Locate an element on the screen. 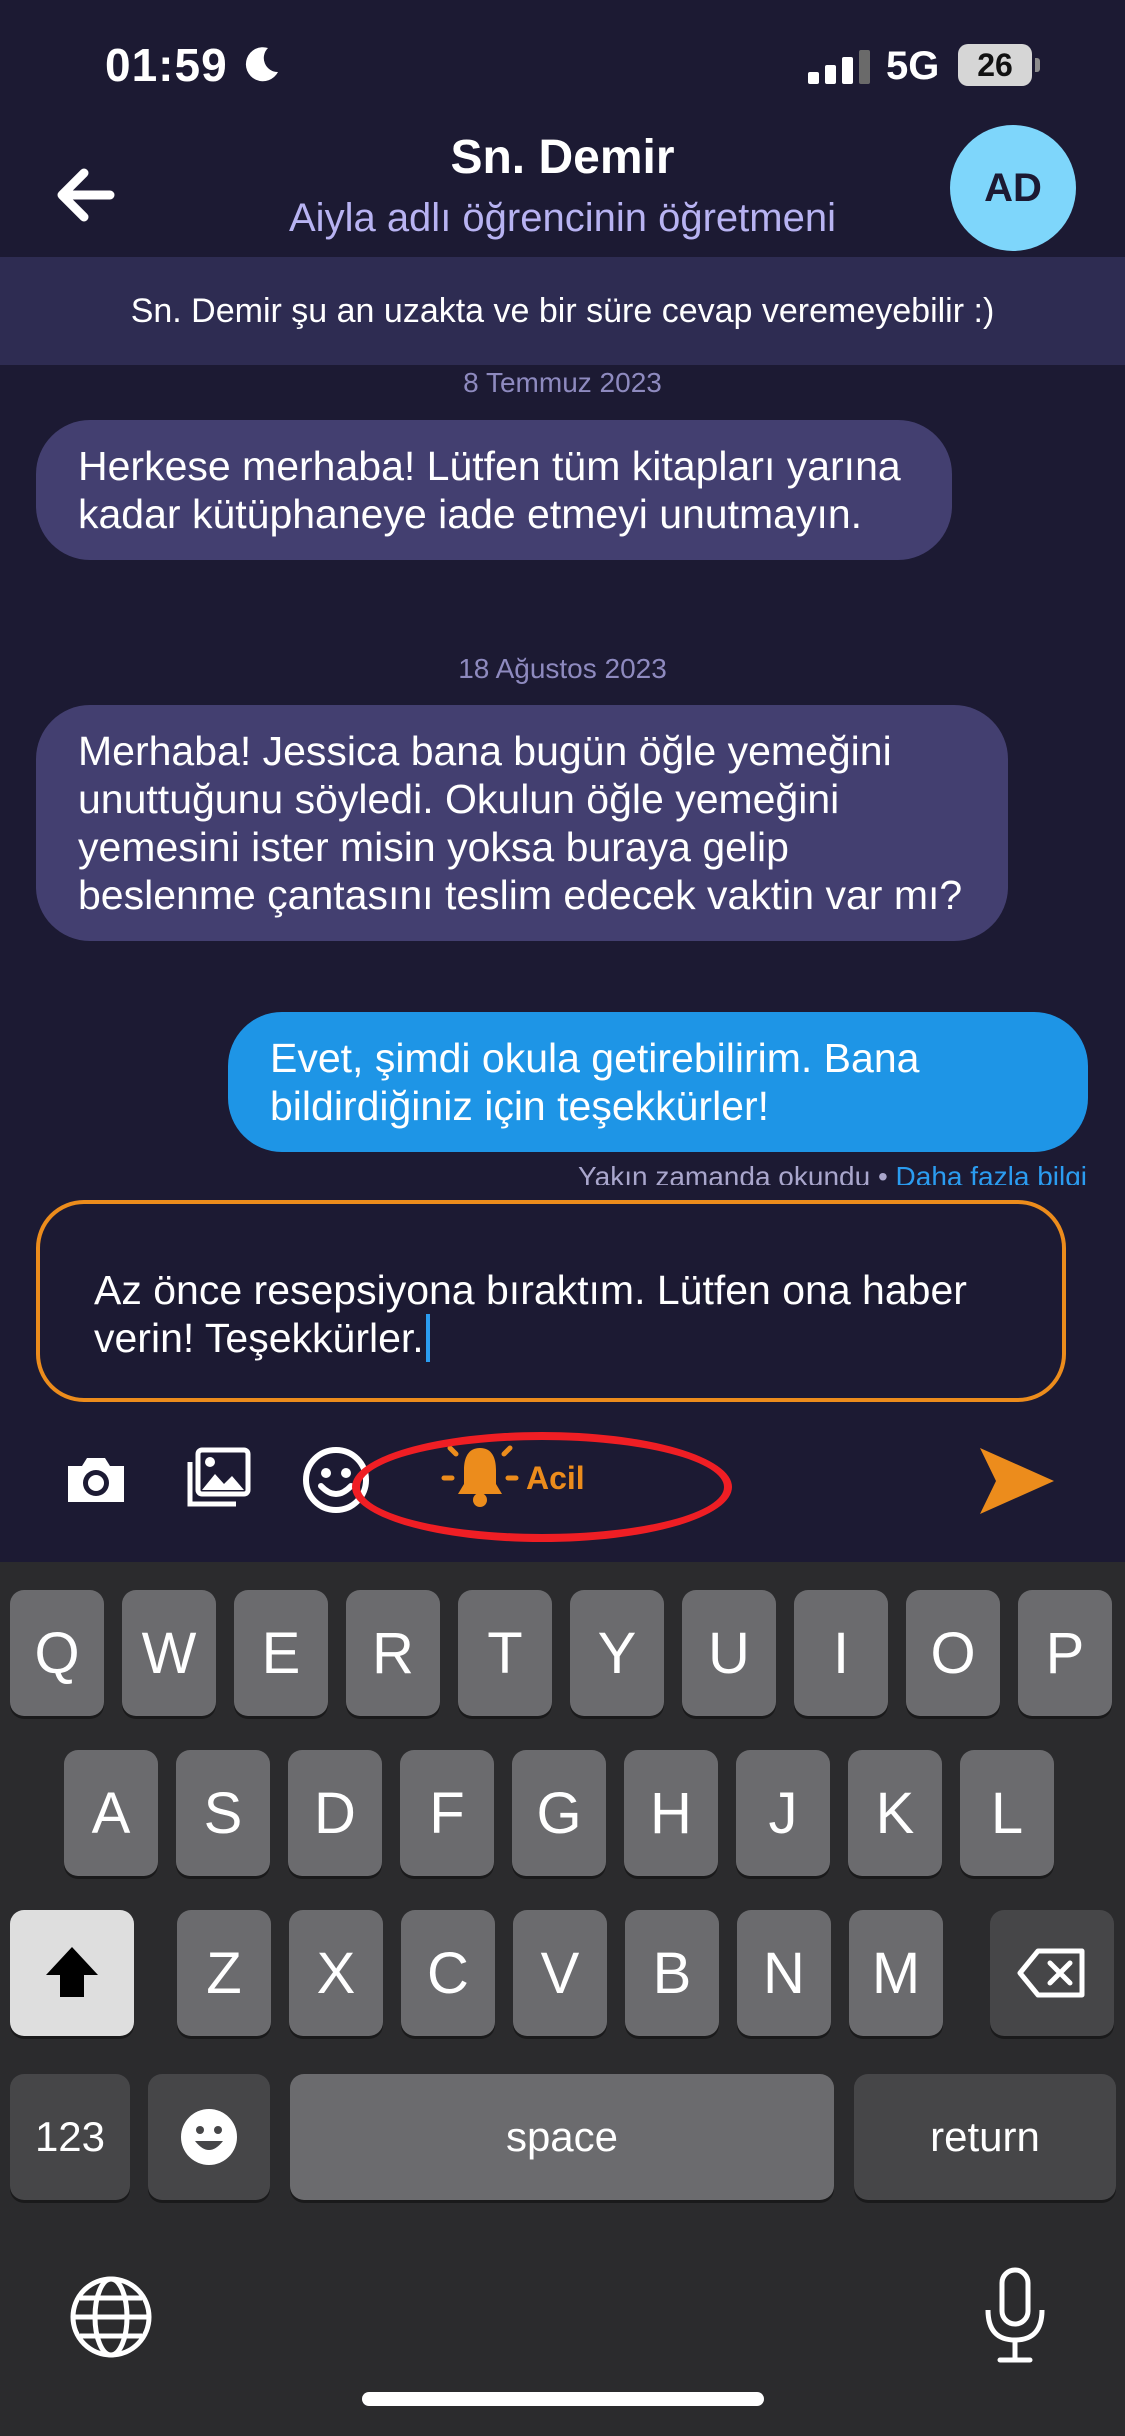 Image resolution: width=1125 pixels, height=2436 pixels. key-g: G is located at coordinates (559, 1813).